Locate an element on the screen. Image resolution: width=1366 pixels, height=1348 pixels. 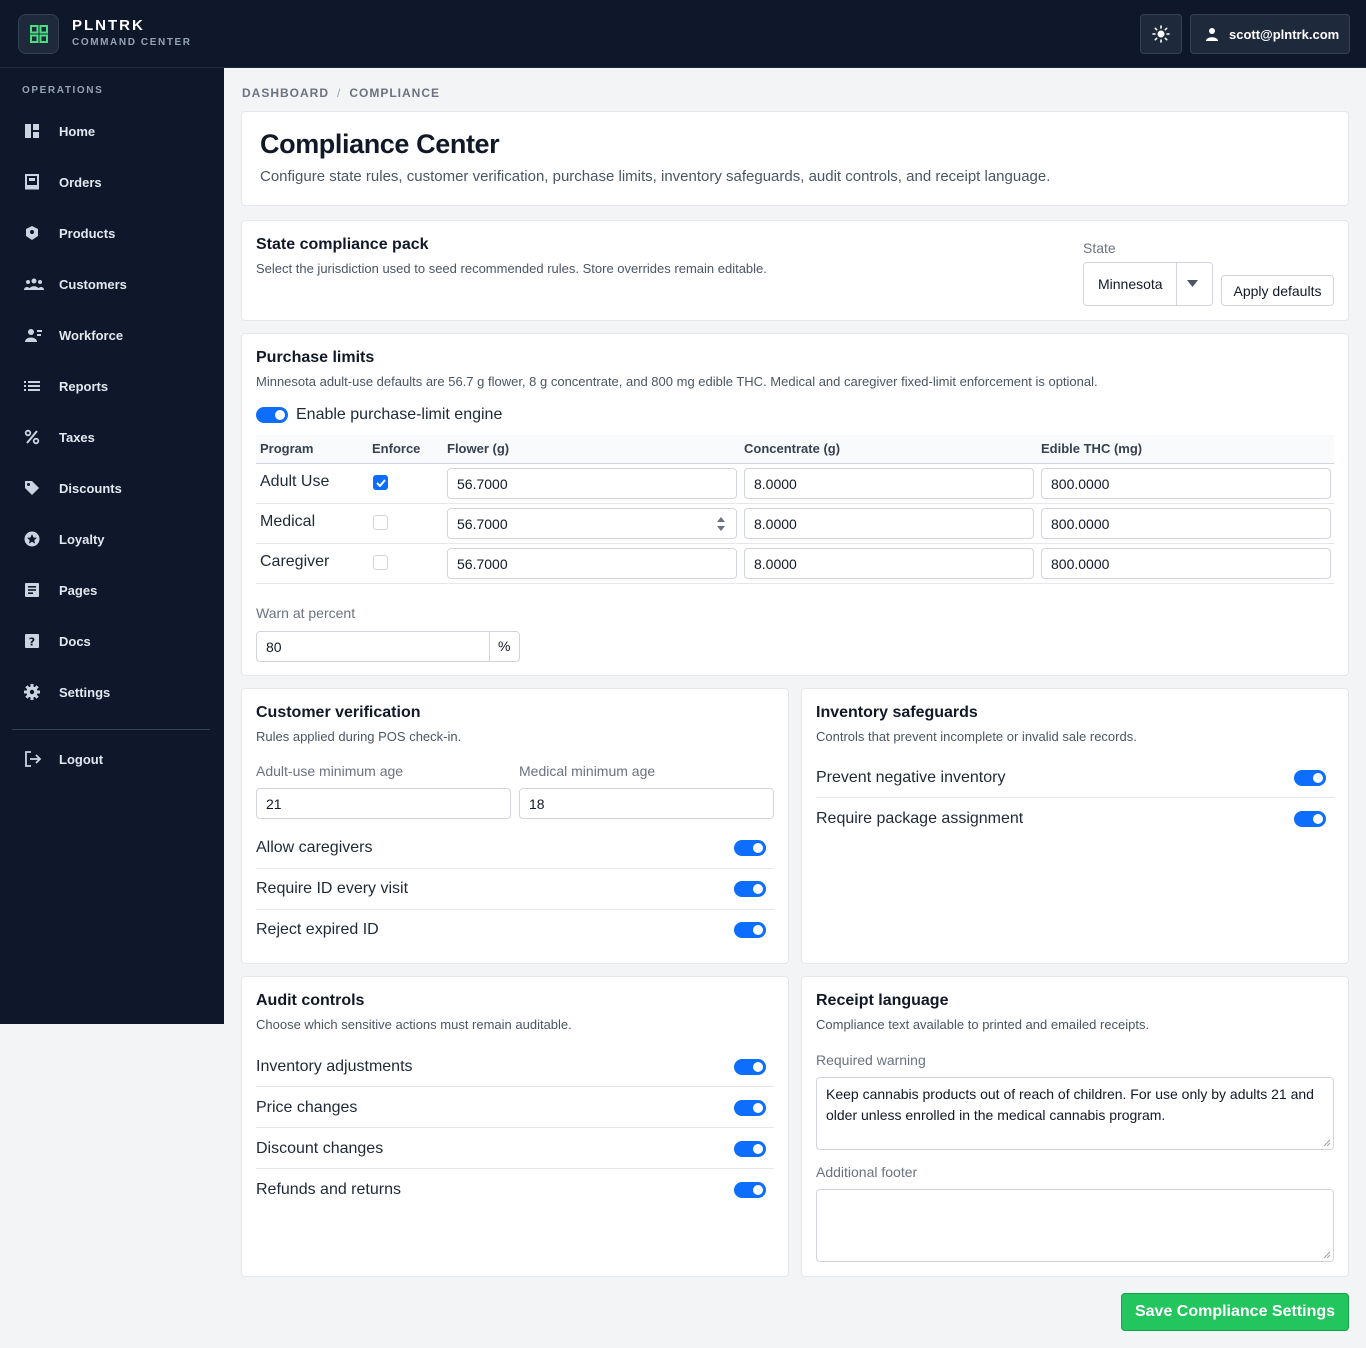
sidebar-item-label: Settings is located at coordinates (85, 692).